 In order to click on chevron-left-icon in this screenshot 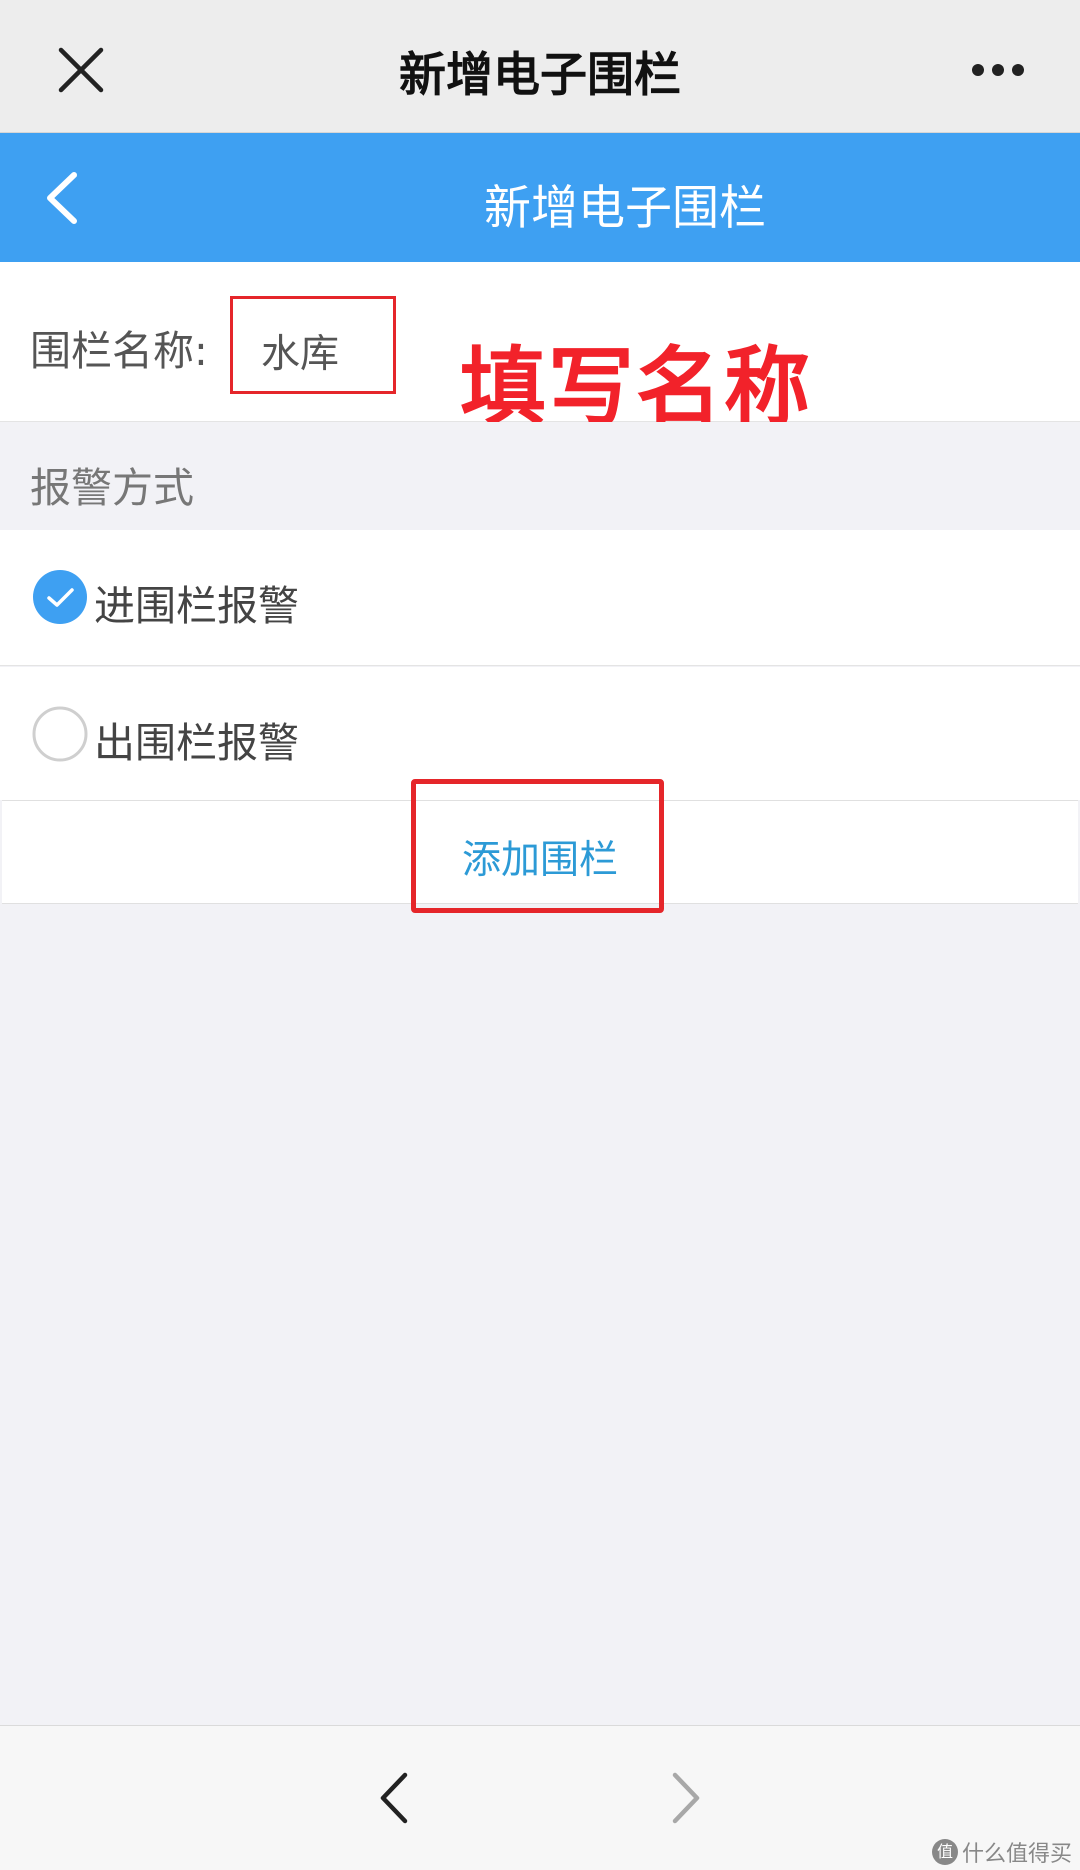, I will do `click(395, 1798)`.